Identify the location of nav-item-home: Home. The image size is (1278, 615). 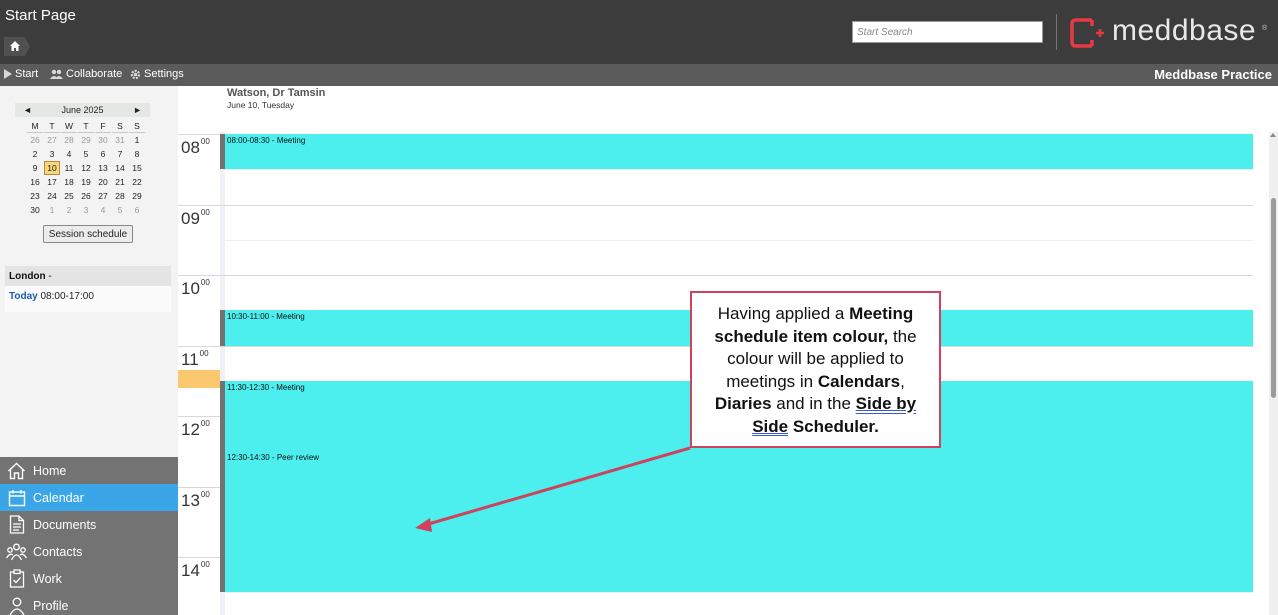
(89, 470).